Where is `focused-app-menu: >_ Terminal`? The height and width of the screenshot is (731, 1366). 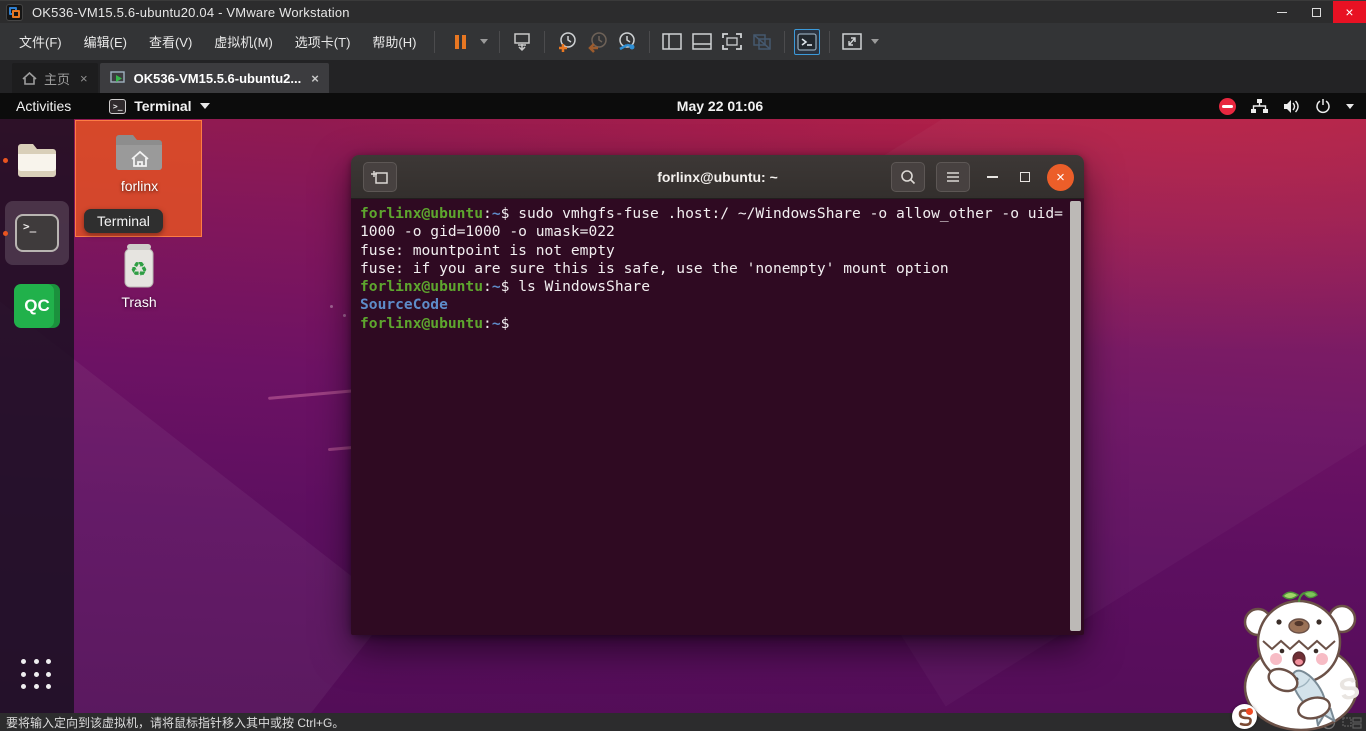 focused-app-menu: >_ Terminal is located at coordinates (159, 106).